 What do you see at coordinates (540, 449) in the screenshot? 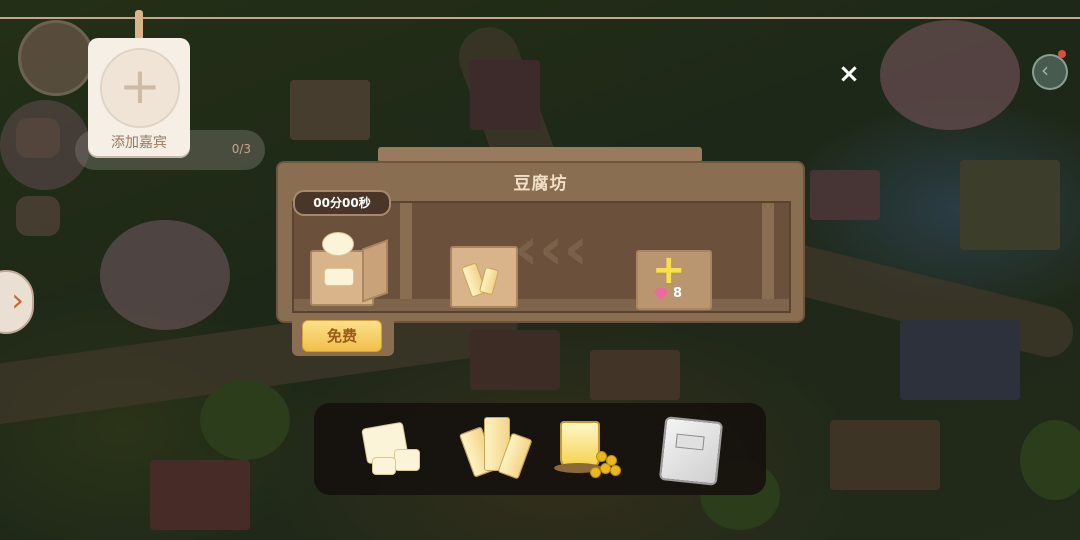
I see `product-tray` at bounding box center [540, 449].